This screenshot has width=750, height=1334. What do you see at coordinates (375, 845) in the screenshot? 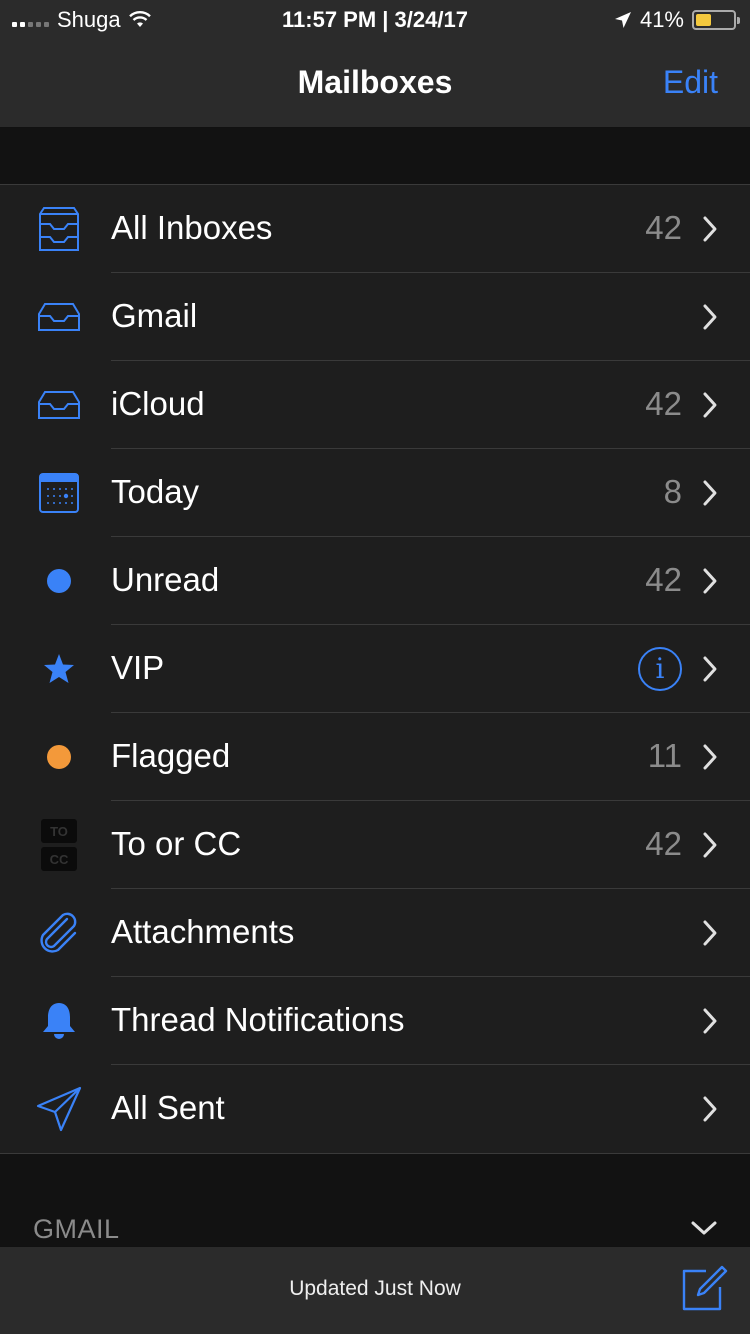
I see `mailbox-row-to-or-cc: TO CC To or CC 42` at bounding box center [375, 845].